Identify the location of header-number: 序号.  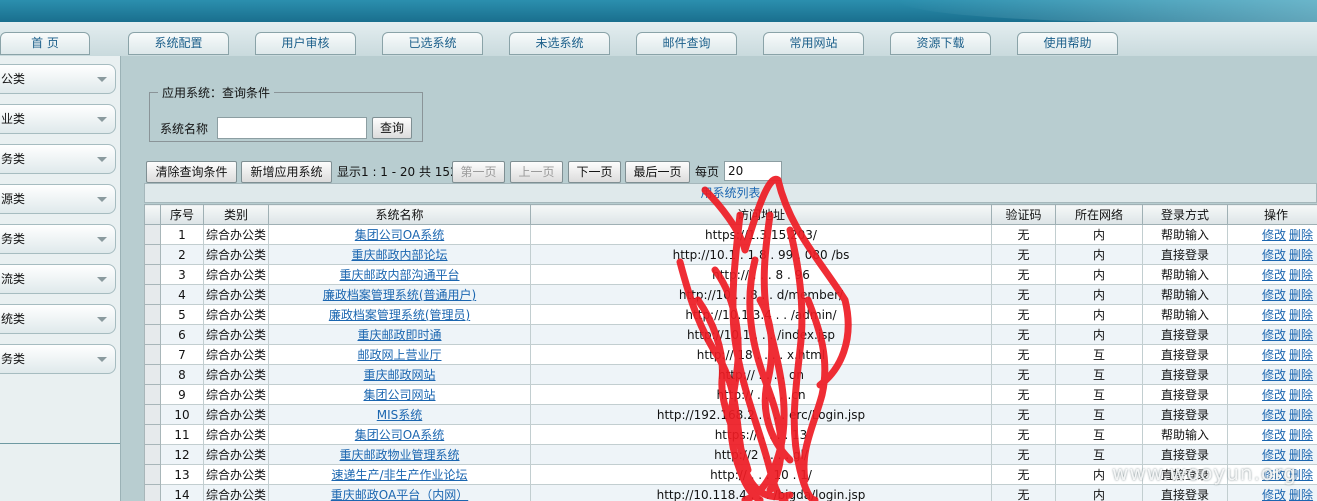
(182, 214).